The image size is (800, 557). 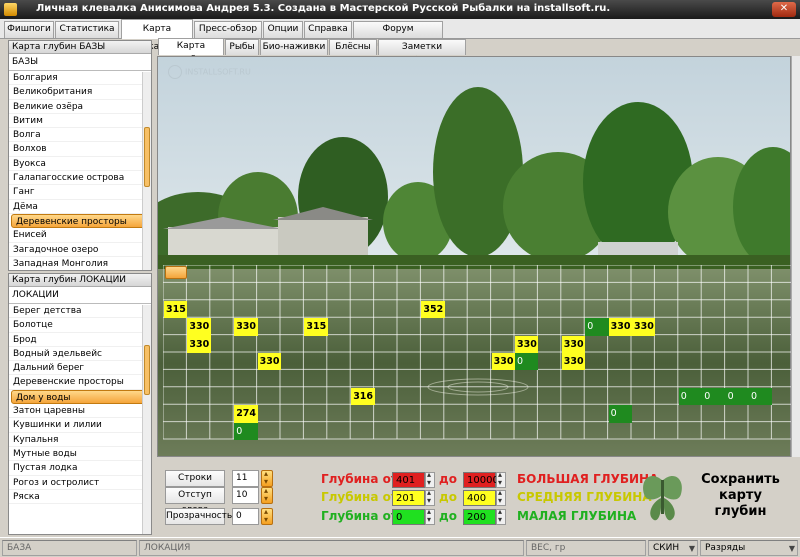 What do you see at coordinates (245, 478) in the screenshot?
I see `rows-input: 11` at bounding box center [245, 478].